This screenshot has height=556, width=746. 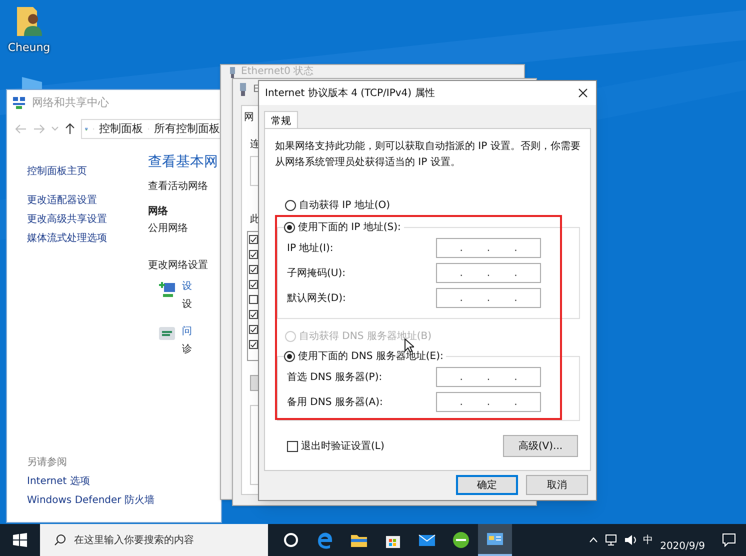 I want to click on troubleshoot-icon, so click(x=167, y=334).